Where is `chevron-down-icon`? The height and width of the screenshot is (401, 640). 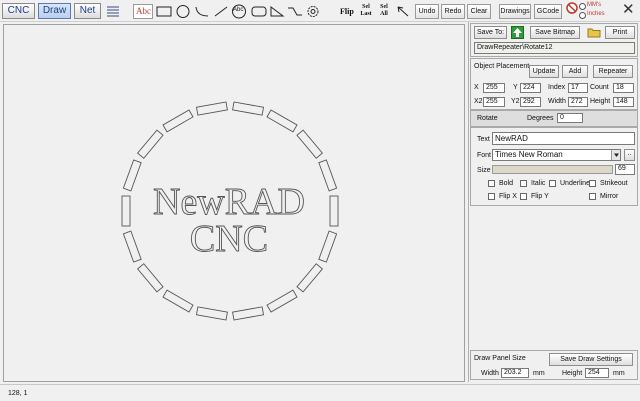 chevron-down-icon is located at coordinates (615, 155).